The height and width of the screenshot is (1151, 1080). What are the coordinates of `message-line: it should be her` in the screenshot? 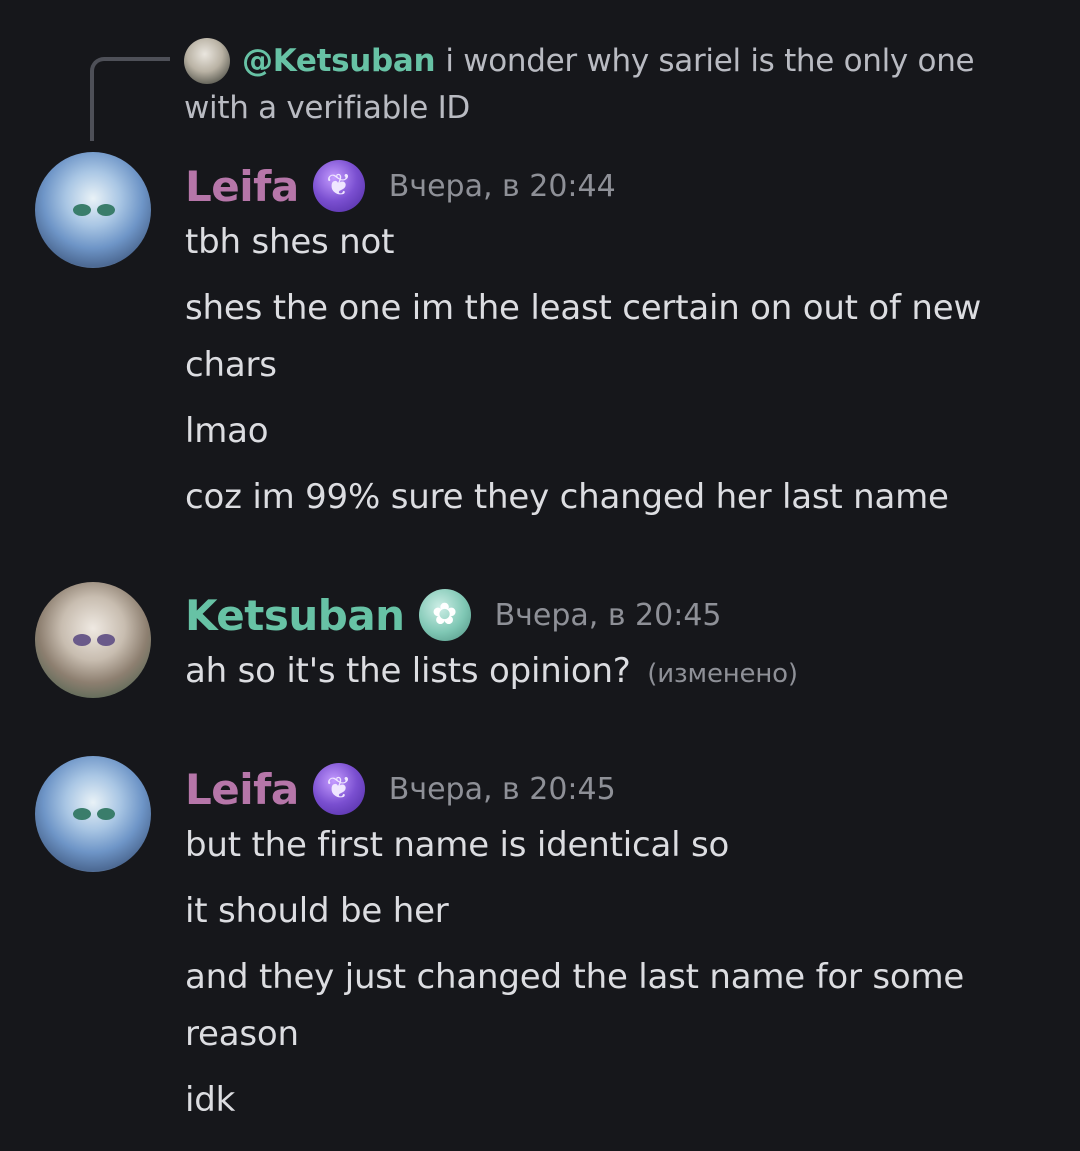 It's located at (615, 911).